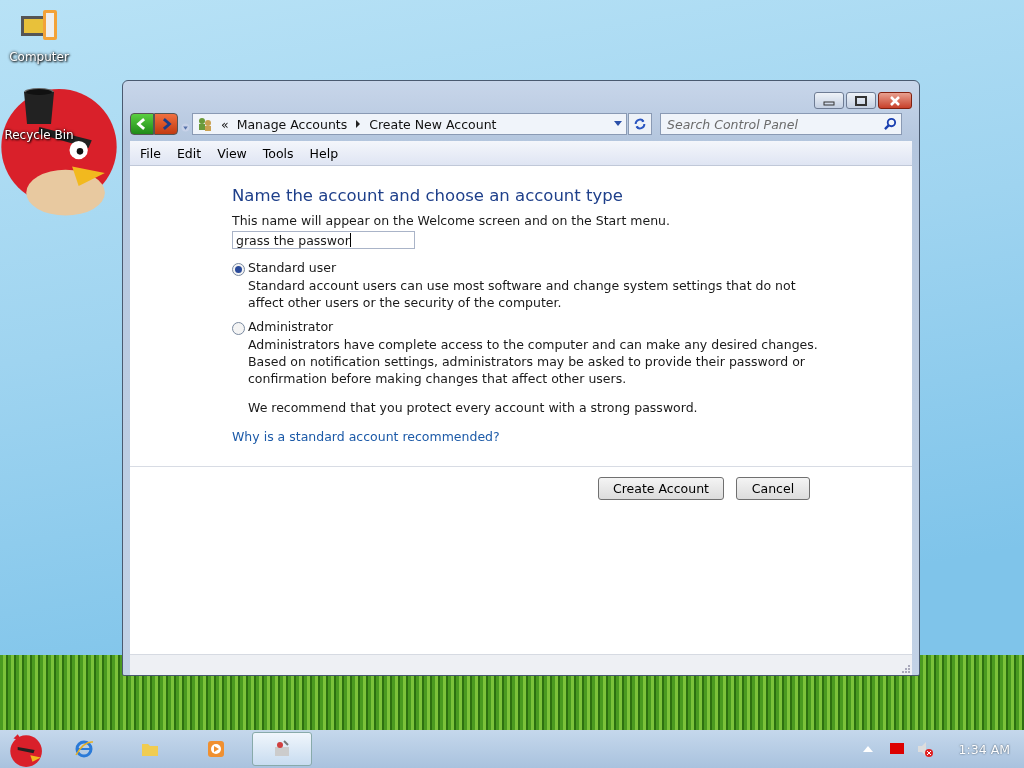 This screenshot has height=768, width=1024. I want to click on close-icon, so click(895, 100).